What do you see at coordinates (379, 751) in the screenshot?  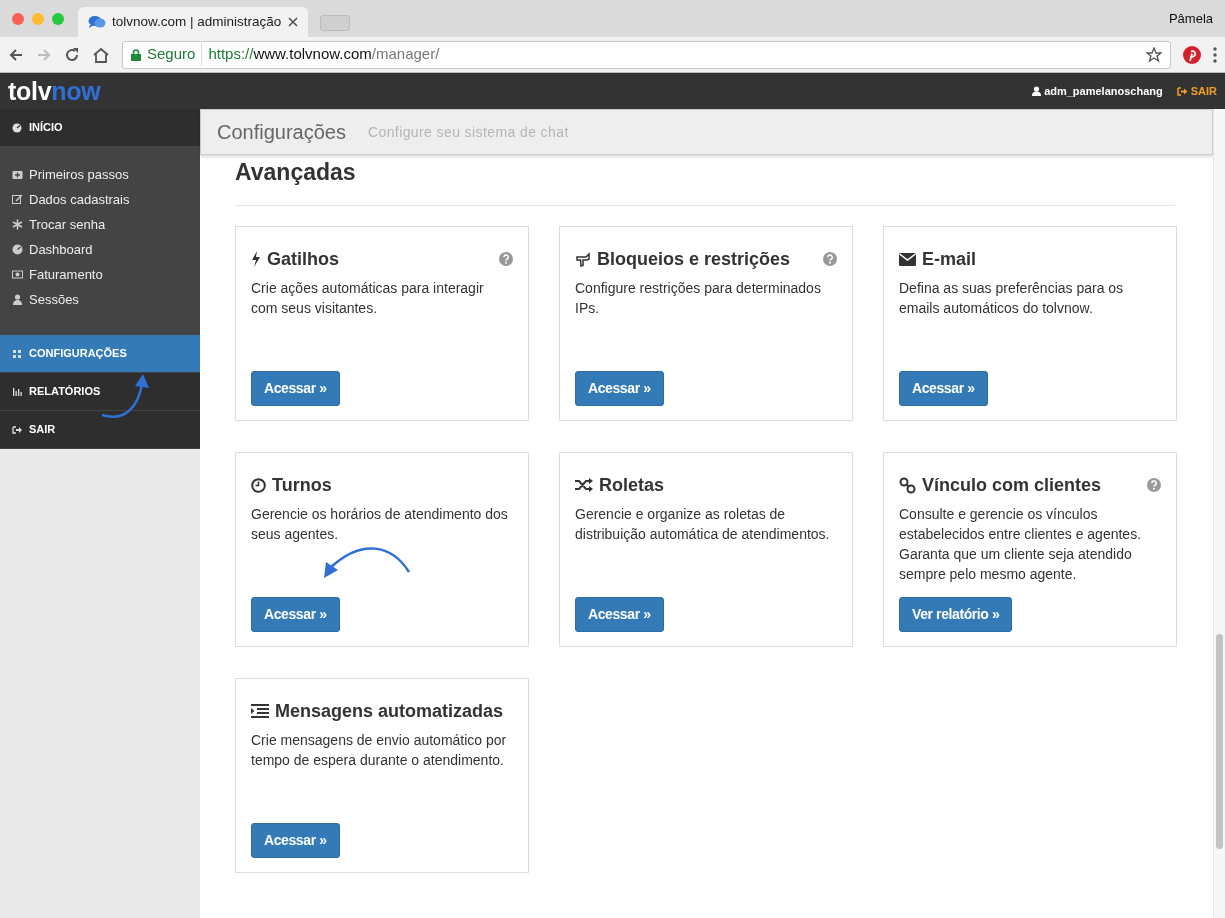 I see `card-description: Crie mensagens de envio automático por tempo de espera durante o atendimento.` at bounding box center [379, 751].